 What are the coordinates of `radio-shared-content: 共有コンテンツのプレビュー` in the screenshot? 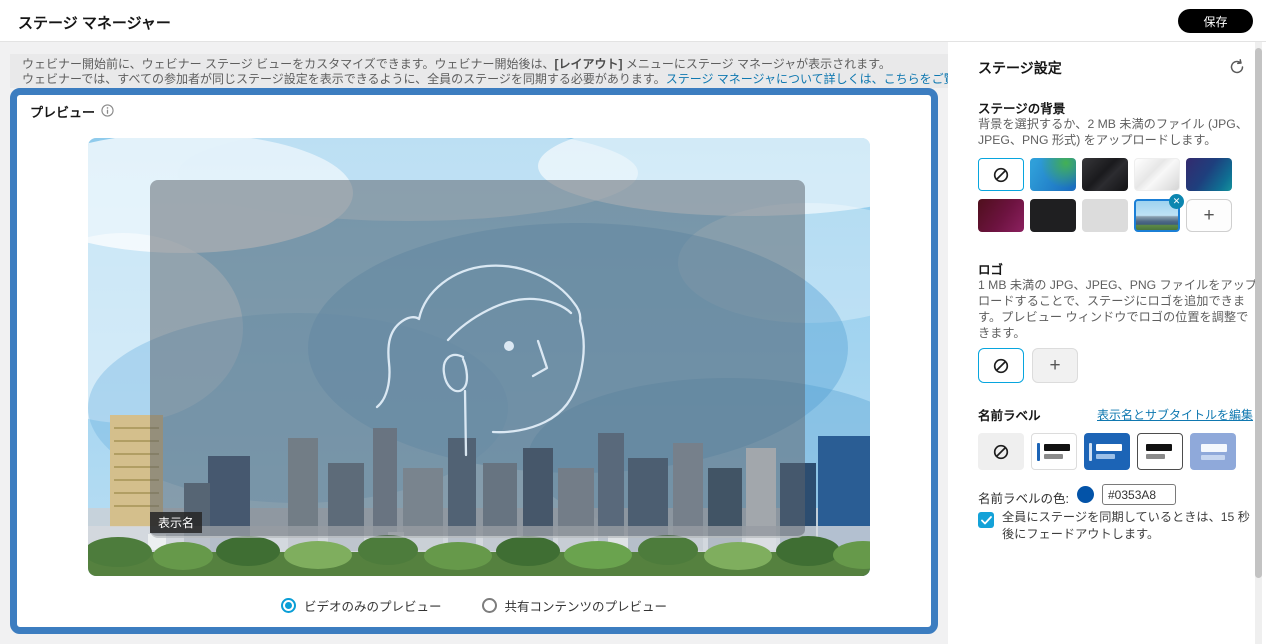 It's located at (574, 605).